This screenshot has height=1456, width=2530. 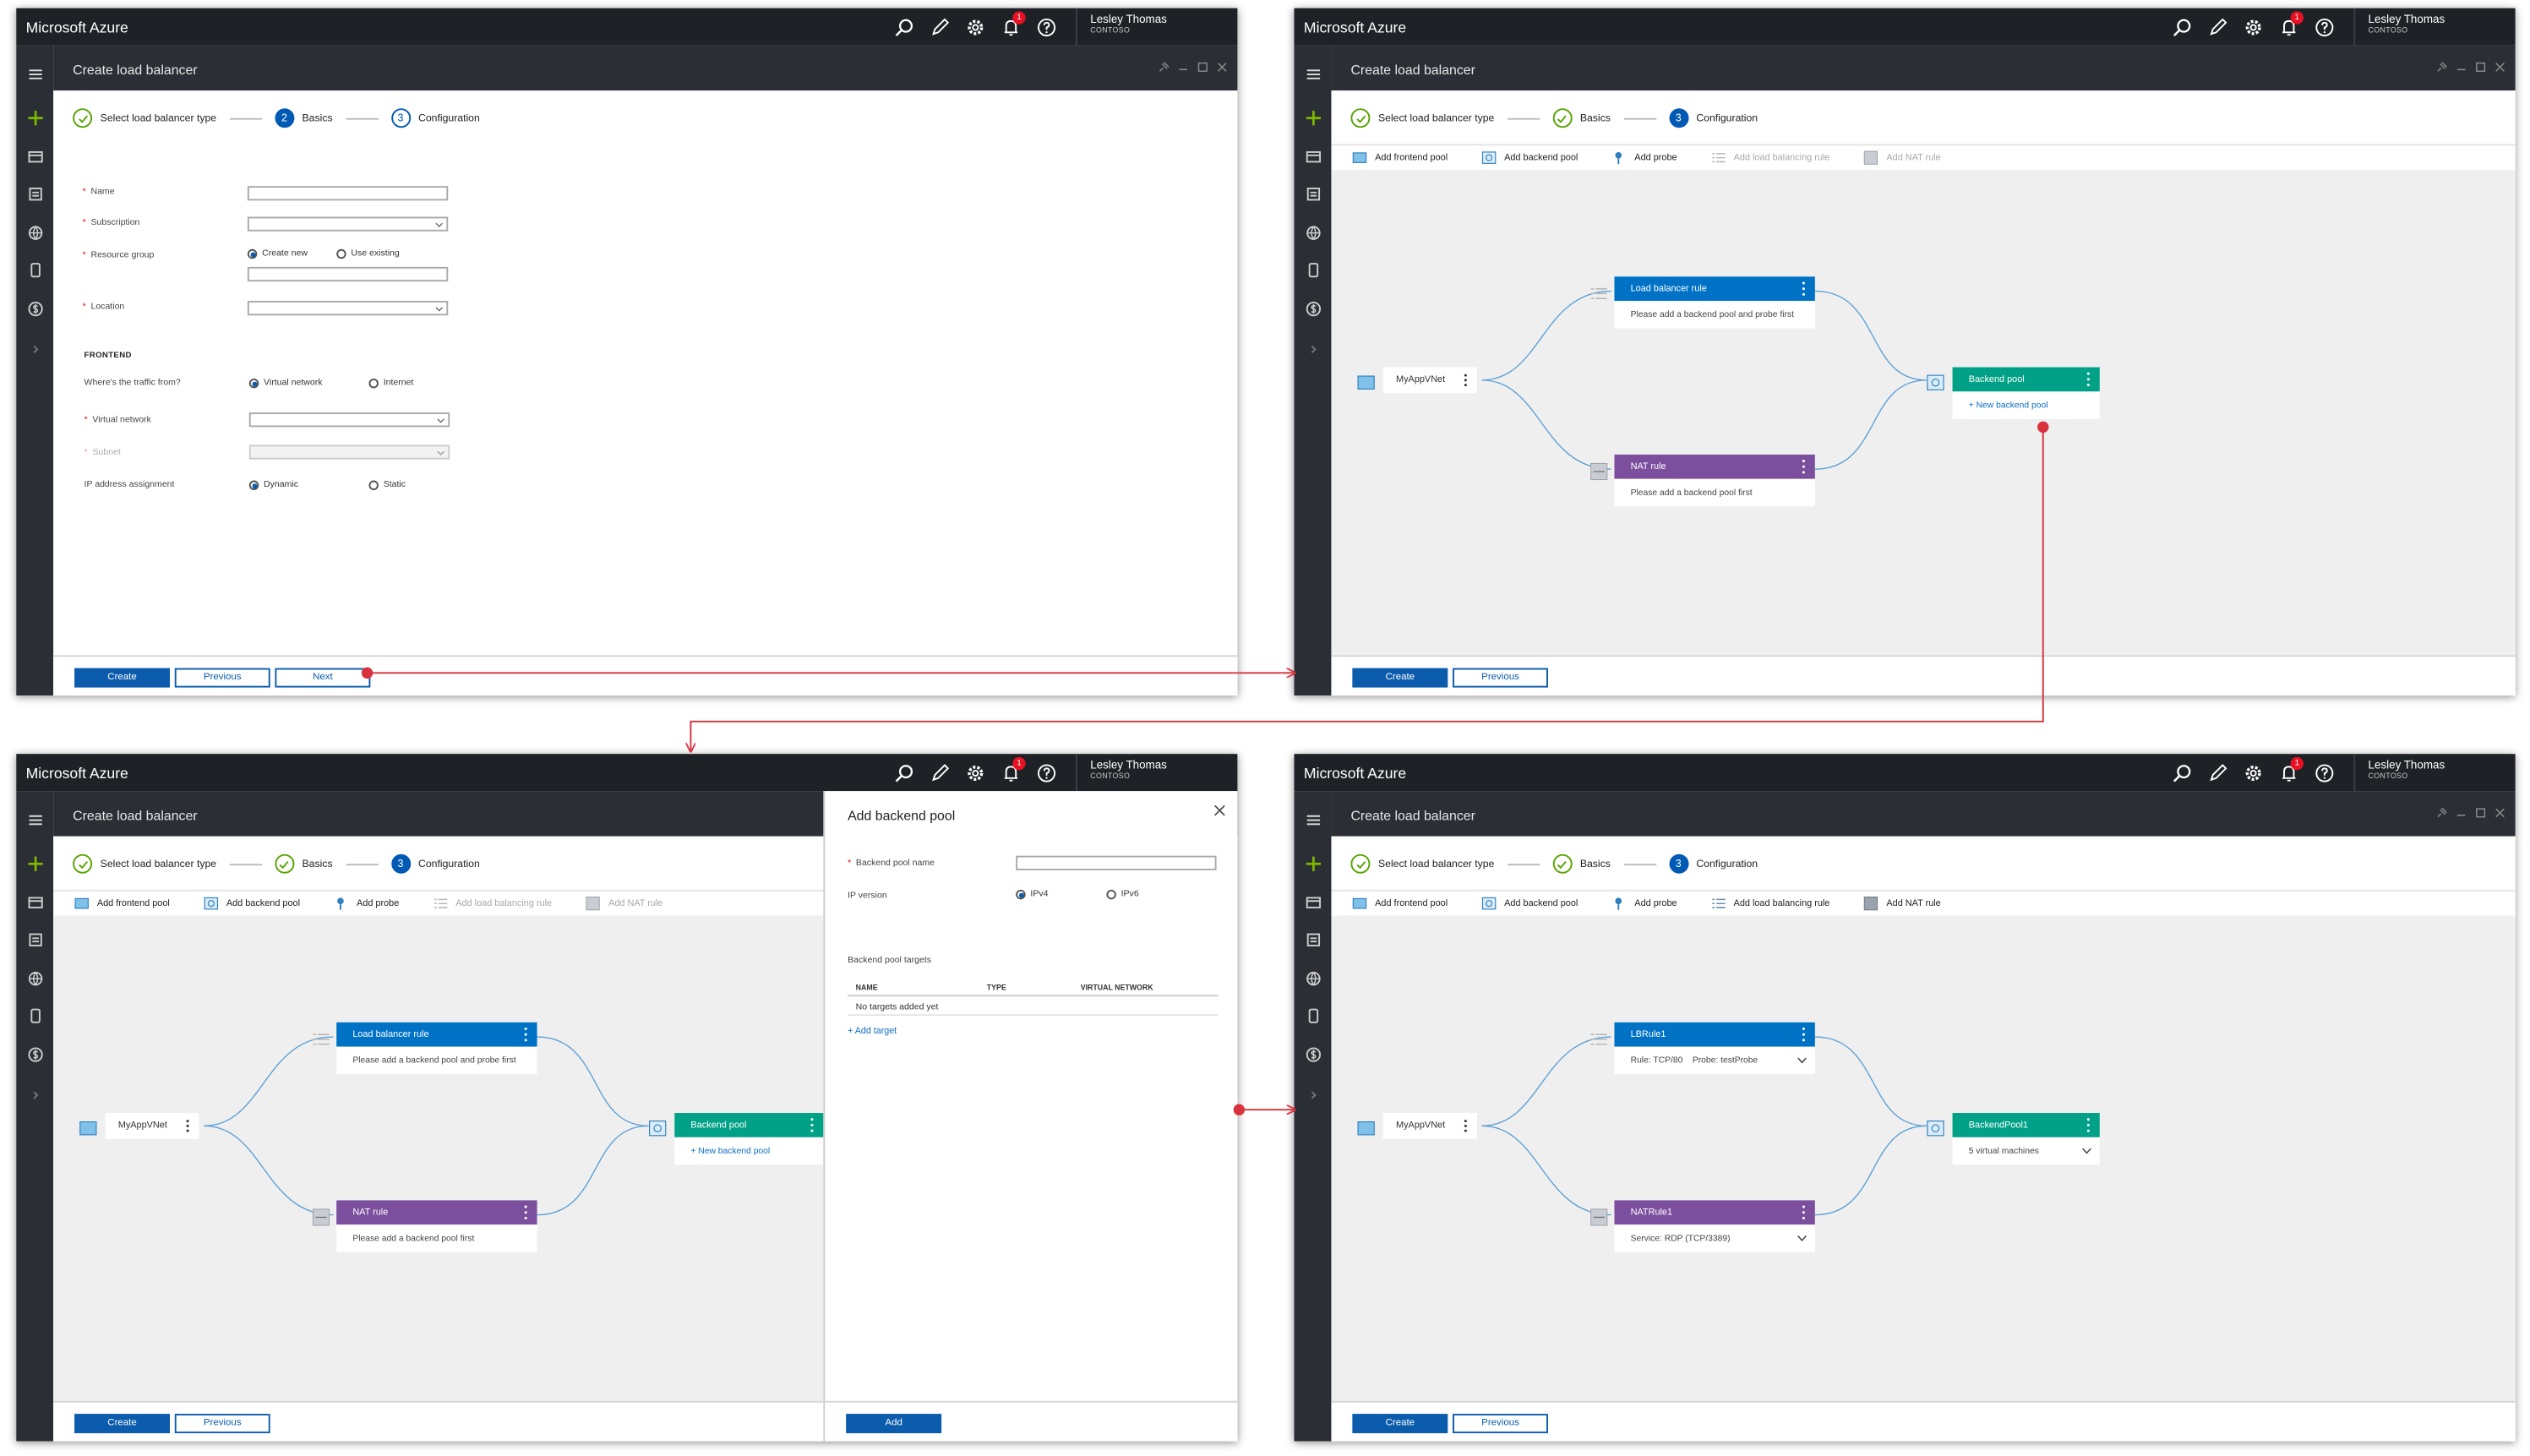 What do you see at coordinates (1714, 1238) in the screenshot?
I see `node-body: Service: RDP (TCP/3389)` at bounding box center [1714, 1238].